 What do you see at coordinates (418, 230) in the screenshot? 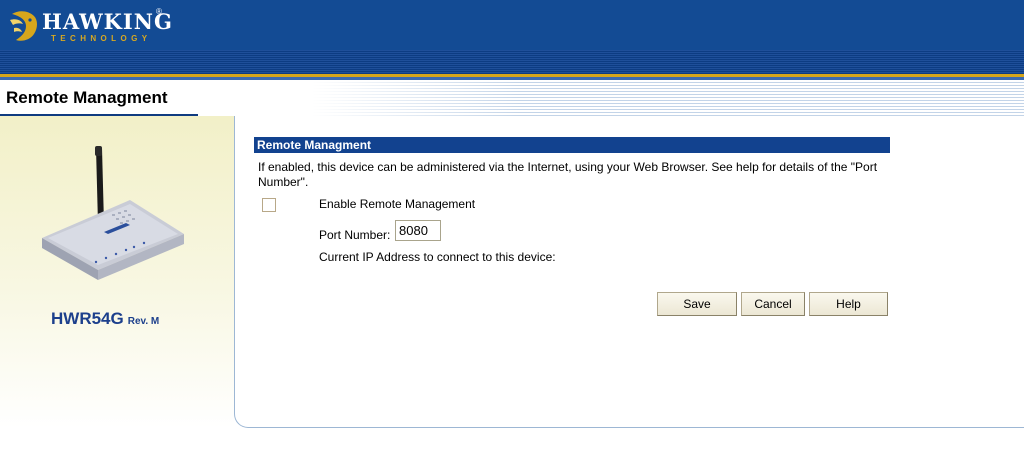
I see `port-number-input` at bounding box center [418, 230].